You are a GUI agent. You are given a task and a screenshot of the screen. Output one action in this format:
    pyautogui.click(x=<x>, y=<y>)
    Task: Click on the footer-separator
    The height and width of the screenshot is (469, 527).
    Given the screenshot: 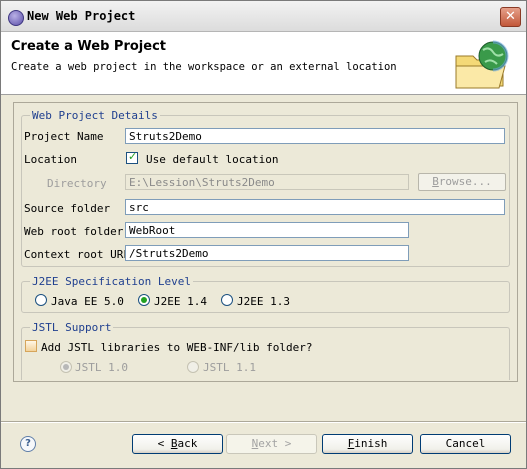 What is the action you would take?
    pyautogui.click(x=263, y=422)
    